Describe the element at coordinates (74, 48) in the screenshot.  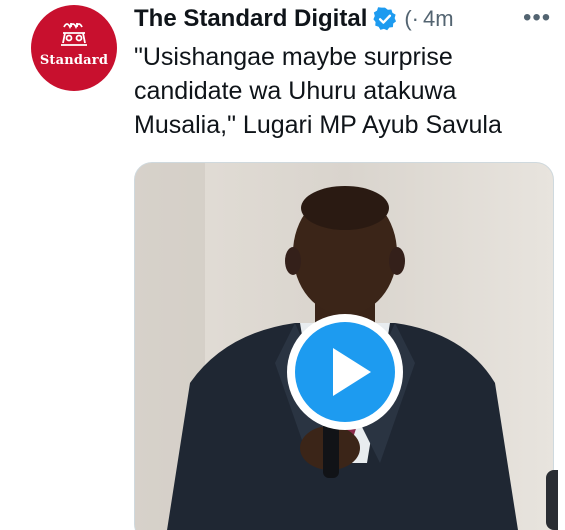
I see `avatar: Standard` at that location.